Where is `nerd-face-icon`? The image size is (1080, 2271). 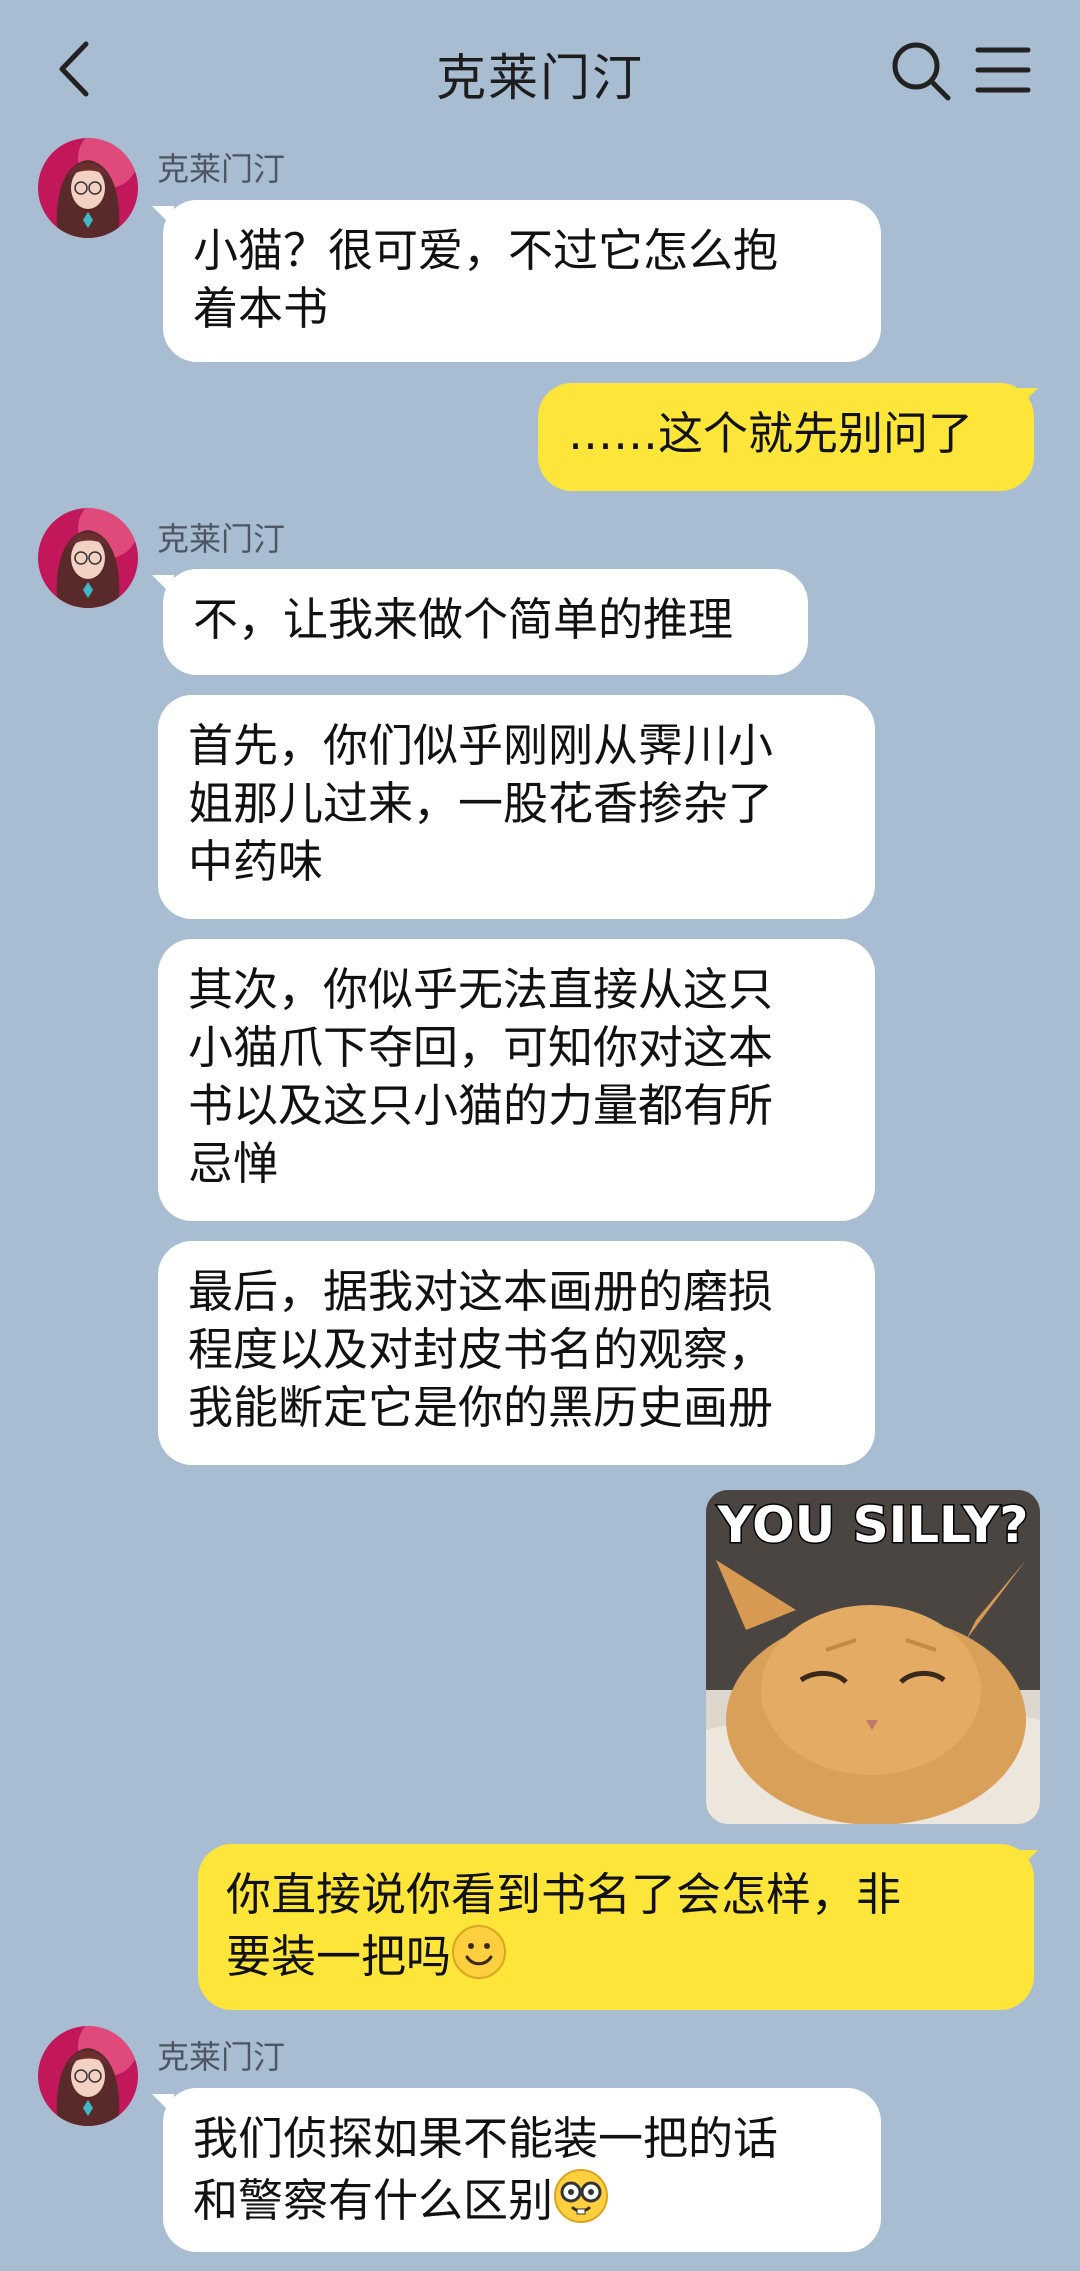 nerd-face-icon is located at coordinates (581, 2196).